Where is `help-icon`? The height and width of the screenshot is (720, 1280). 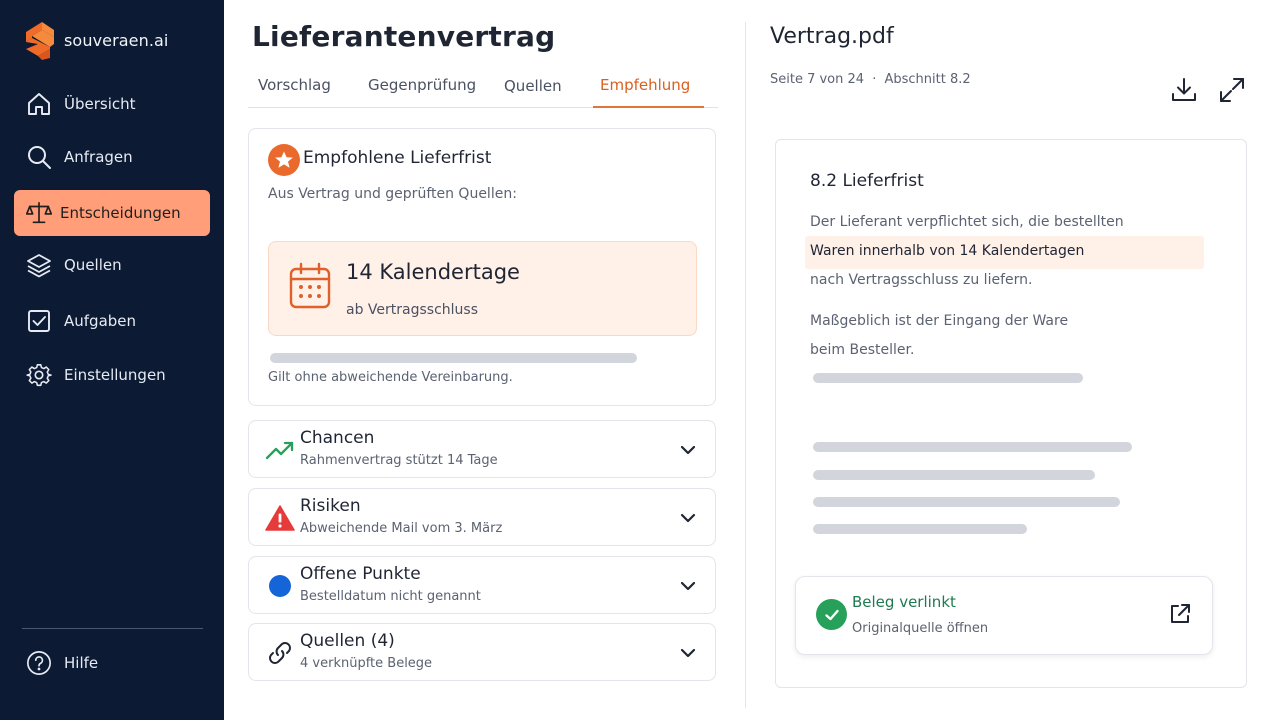 help-icon is located at coordinates (39, 663).